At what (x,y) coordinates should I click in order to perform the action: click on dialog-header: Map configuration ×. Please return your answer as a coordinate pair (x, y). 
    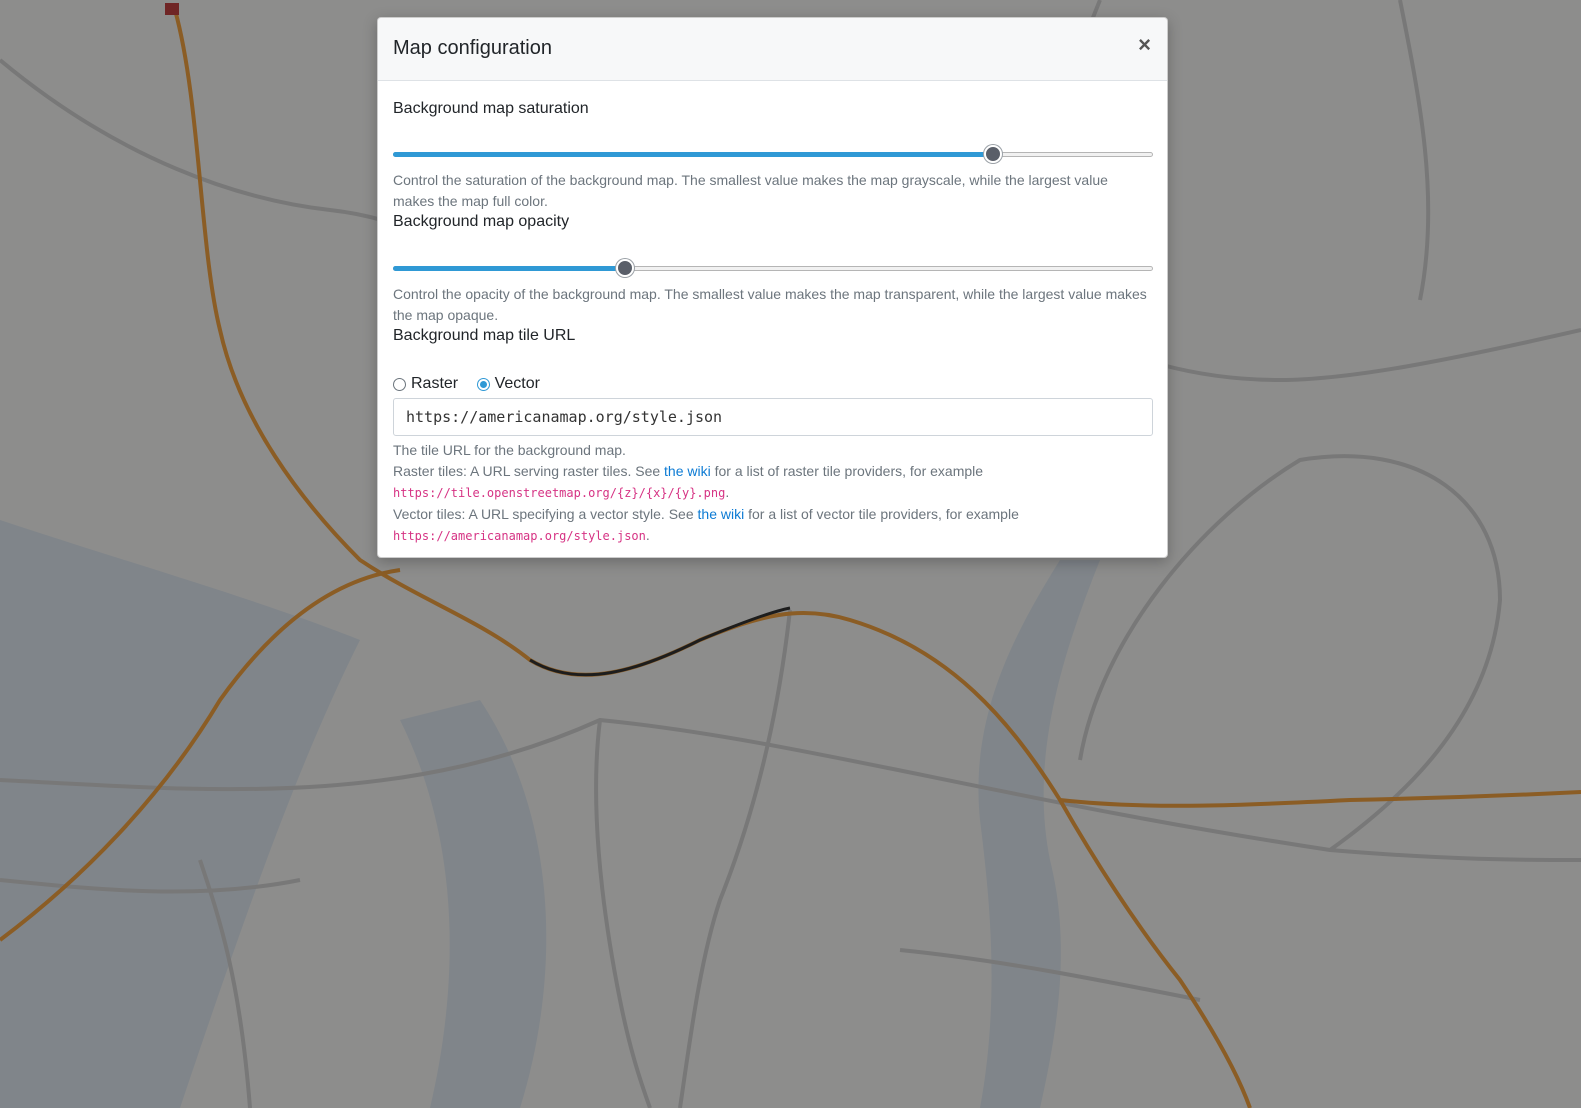
    Looking at the image, I should click on (772, 49).